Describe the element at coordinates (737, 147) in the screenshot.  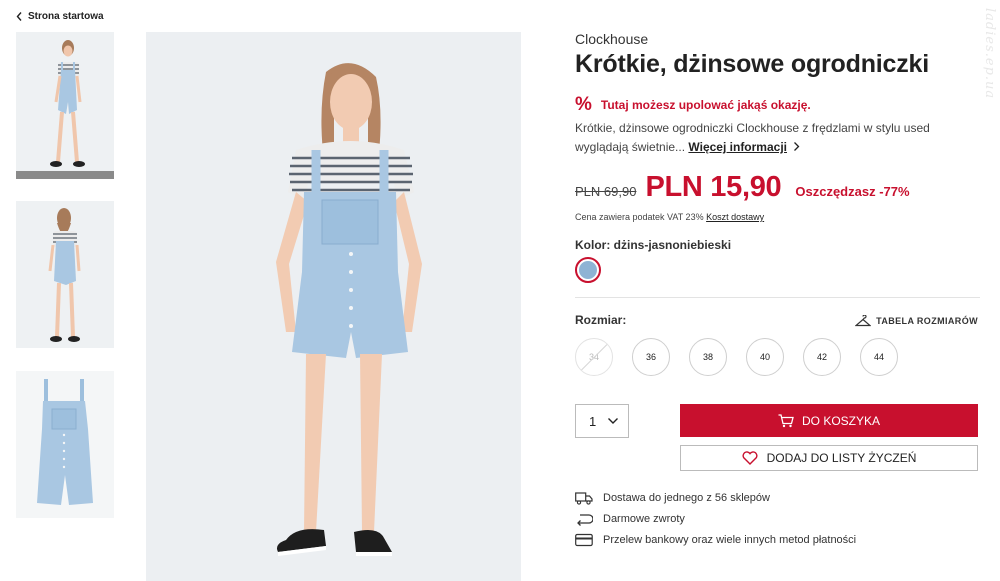
I see `more-info-link: Więcej informacji` at that location.